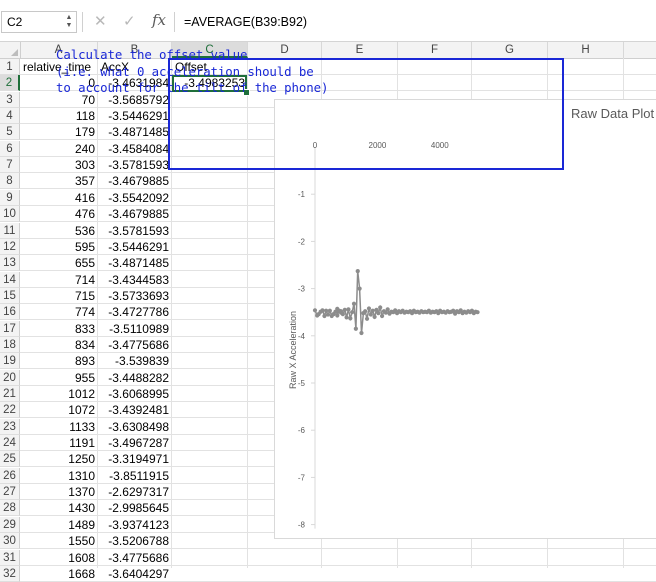  Describe the element at coordinates (210, 492) in the screenshot. I see `cell-c27` at that location.